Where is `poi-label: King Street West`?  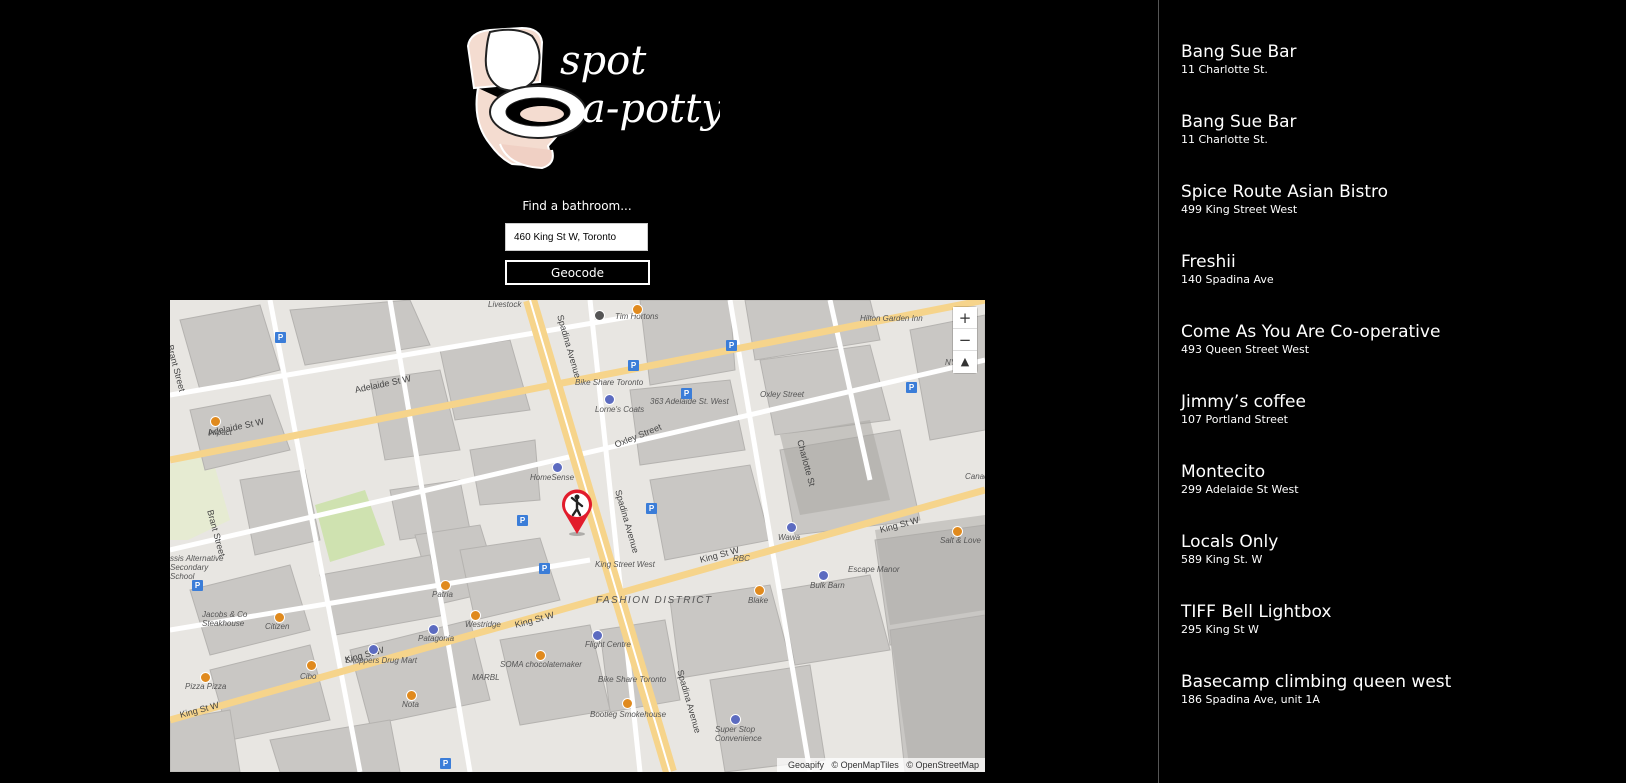 poi-label: King Street West is located at coordinates (625, 564).